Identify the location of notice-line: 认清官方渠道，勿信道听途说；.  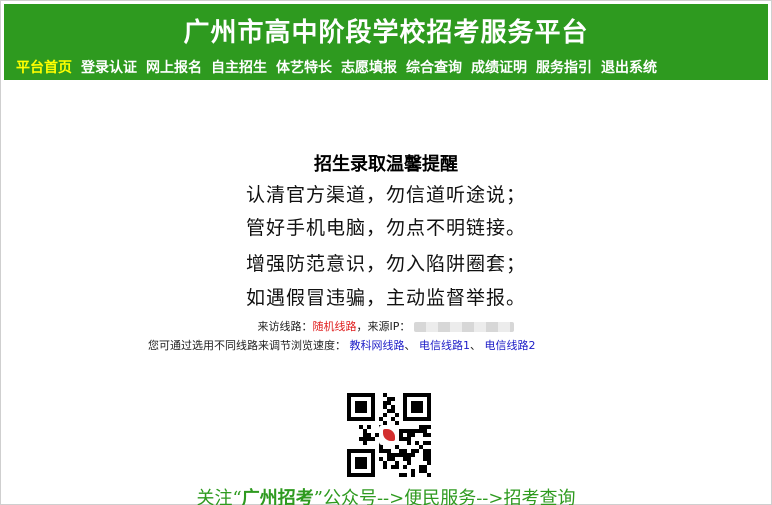
(385, 195).